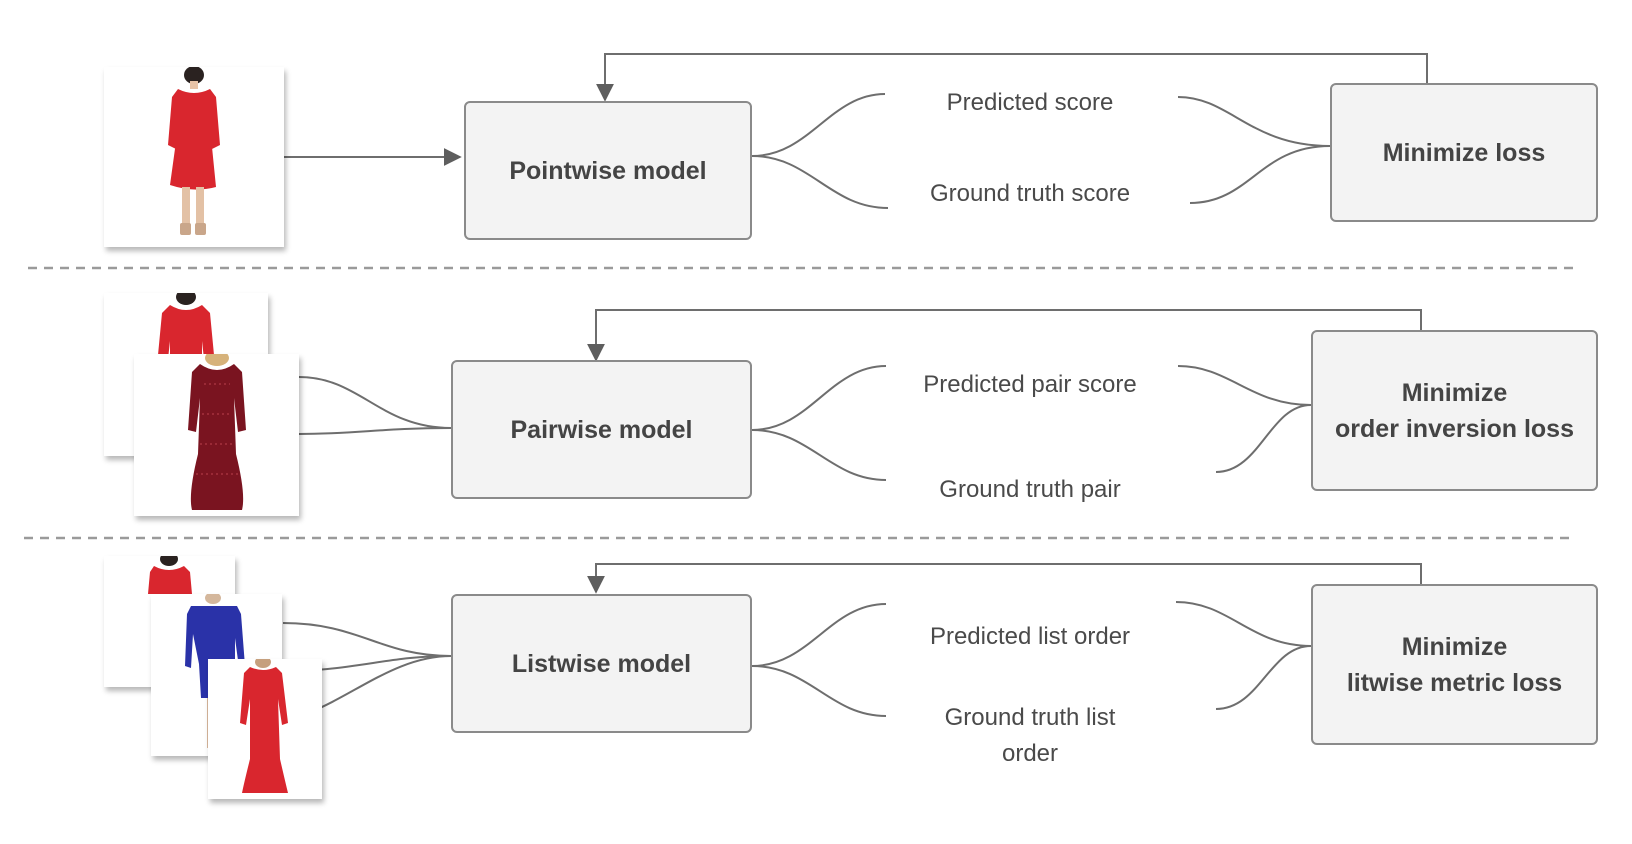  Describe the element at coordinates (1254, 121) in the screenshot. I see `merge-predicted-score` at that location.